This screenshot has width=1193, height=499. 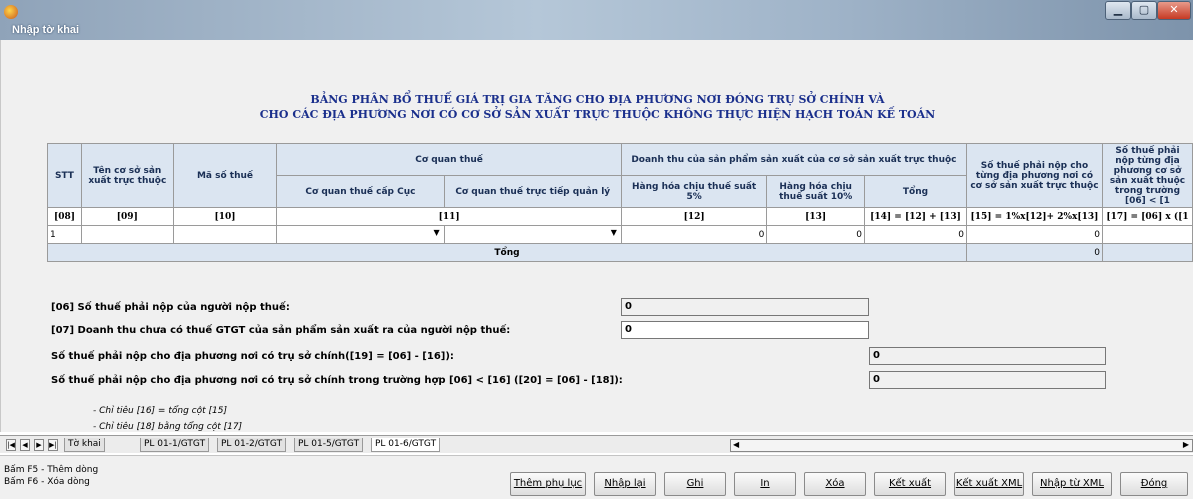 I want to click on in-button: In, so click(x=765, y=484).